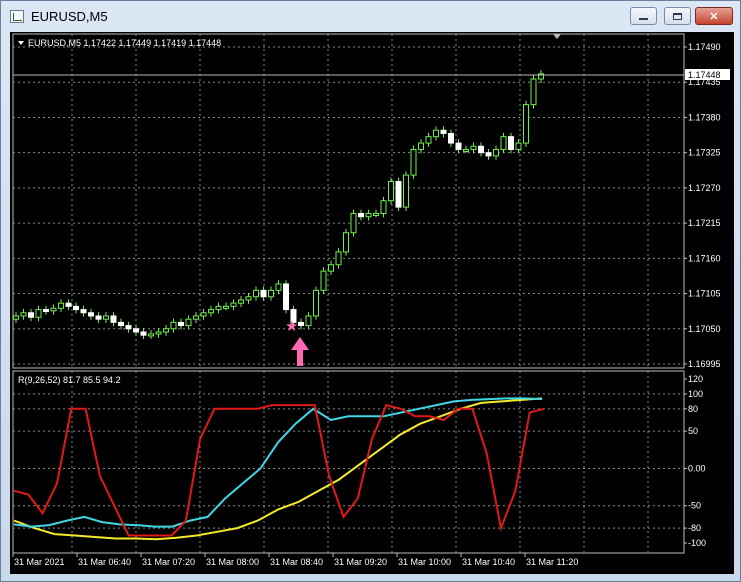 Image resolution: width=741 pixels, height=582 pixels. I want to click on title-bar: EURUSD,M5 ✕, so click(370, 16).